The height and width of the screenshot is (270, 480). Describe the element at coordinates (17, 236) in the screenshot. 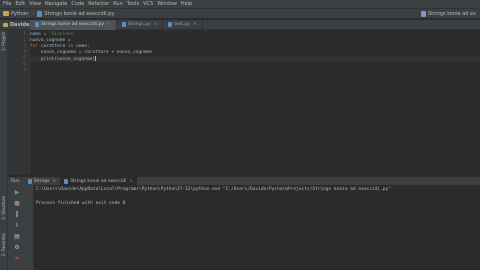

I see `print-icon: ▤` at that location.